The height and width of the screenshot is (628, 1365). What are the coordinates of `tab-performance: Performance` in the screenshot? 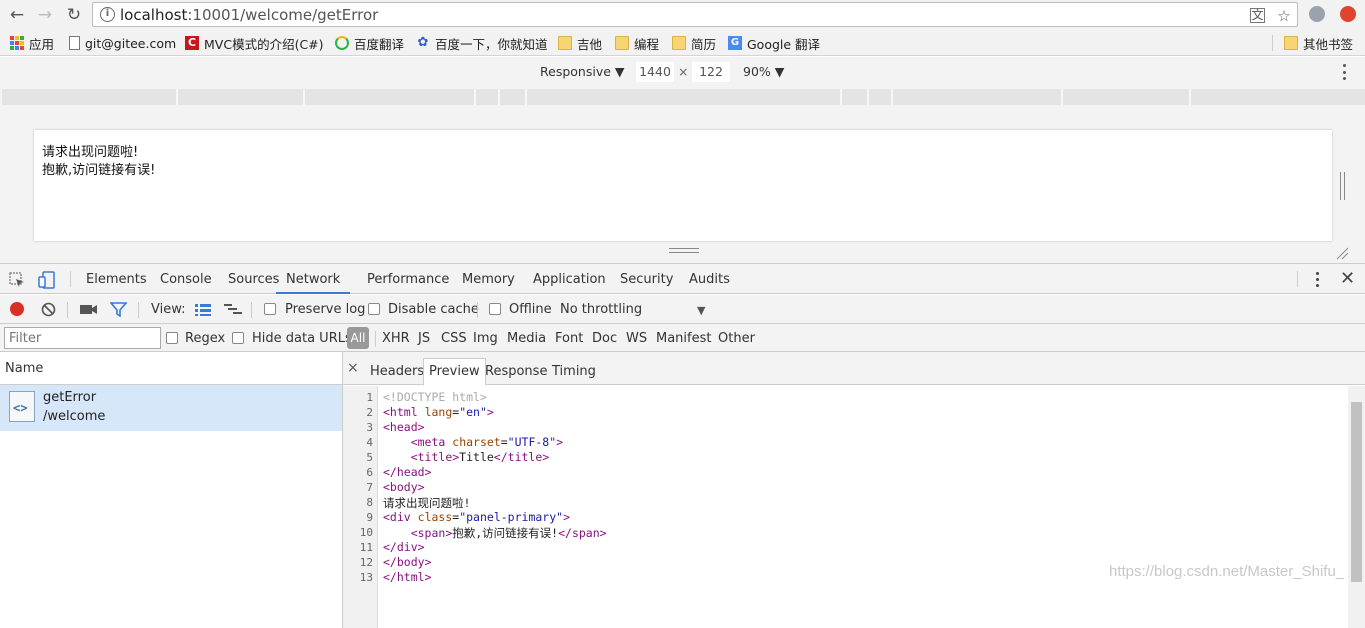 It's located at (408, 279).